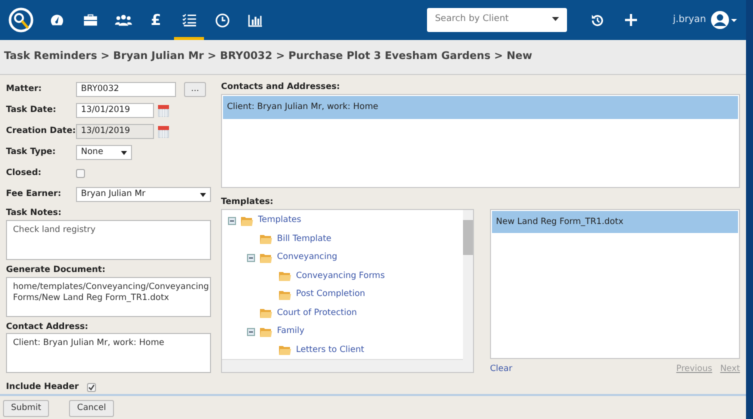  Describe the element at coordinates (615, 222) in the screenshot. I see `file-item: New Land Reg Form_TR1.dotx` at that location.